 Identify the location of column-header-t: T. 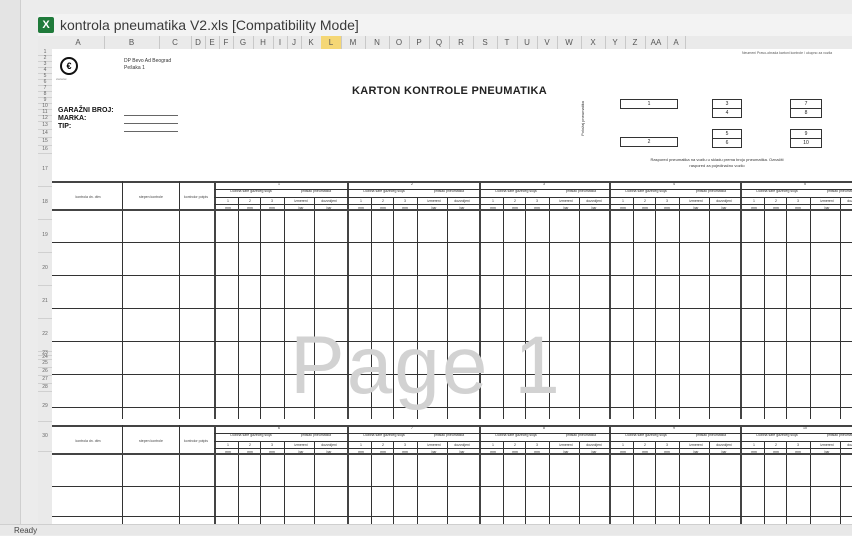
(507, 42).